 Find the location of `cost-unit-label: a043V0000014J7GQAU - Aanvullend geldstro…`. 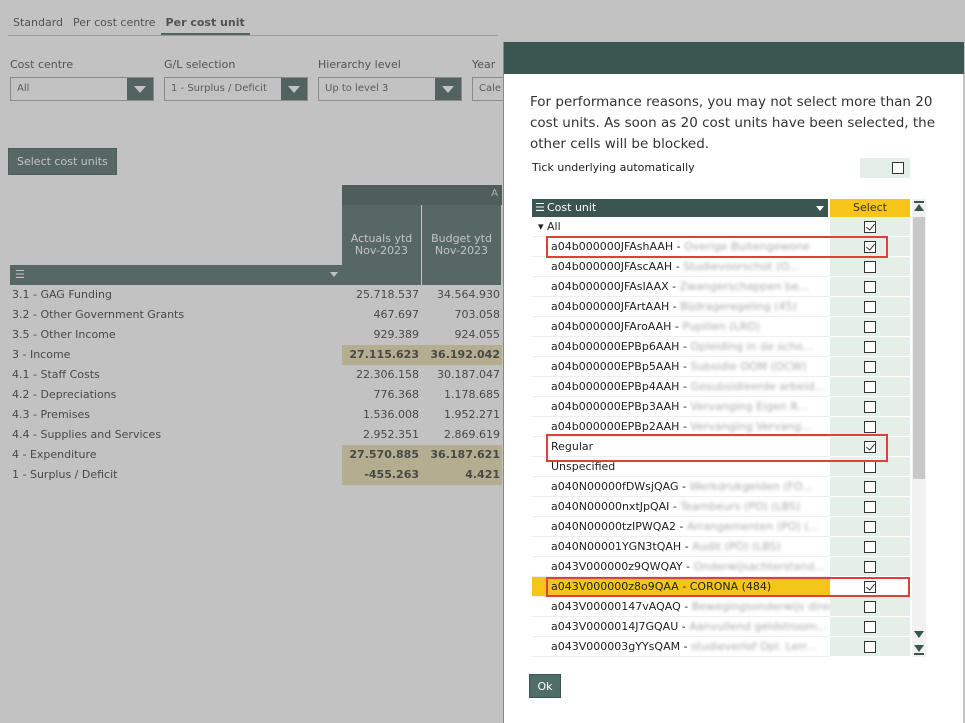

cost-unit-label: a043V0000014J7GQAU - Aanvullend geldstro… is located at coordinates (681, 627).